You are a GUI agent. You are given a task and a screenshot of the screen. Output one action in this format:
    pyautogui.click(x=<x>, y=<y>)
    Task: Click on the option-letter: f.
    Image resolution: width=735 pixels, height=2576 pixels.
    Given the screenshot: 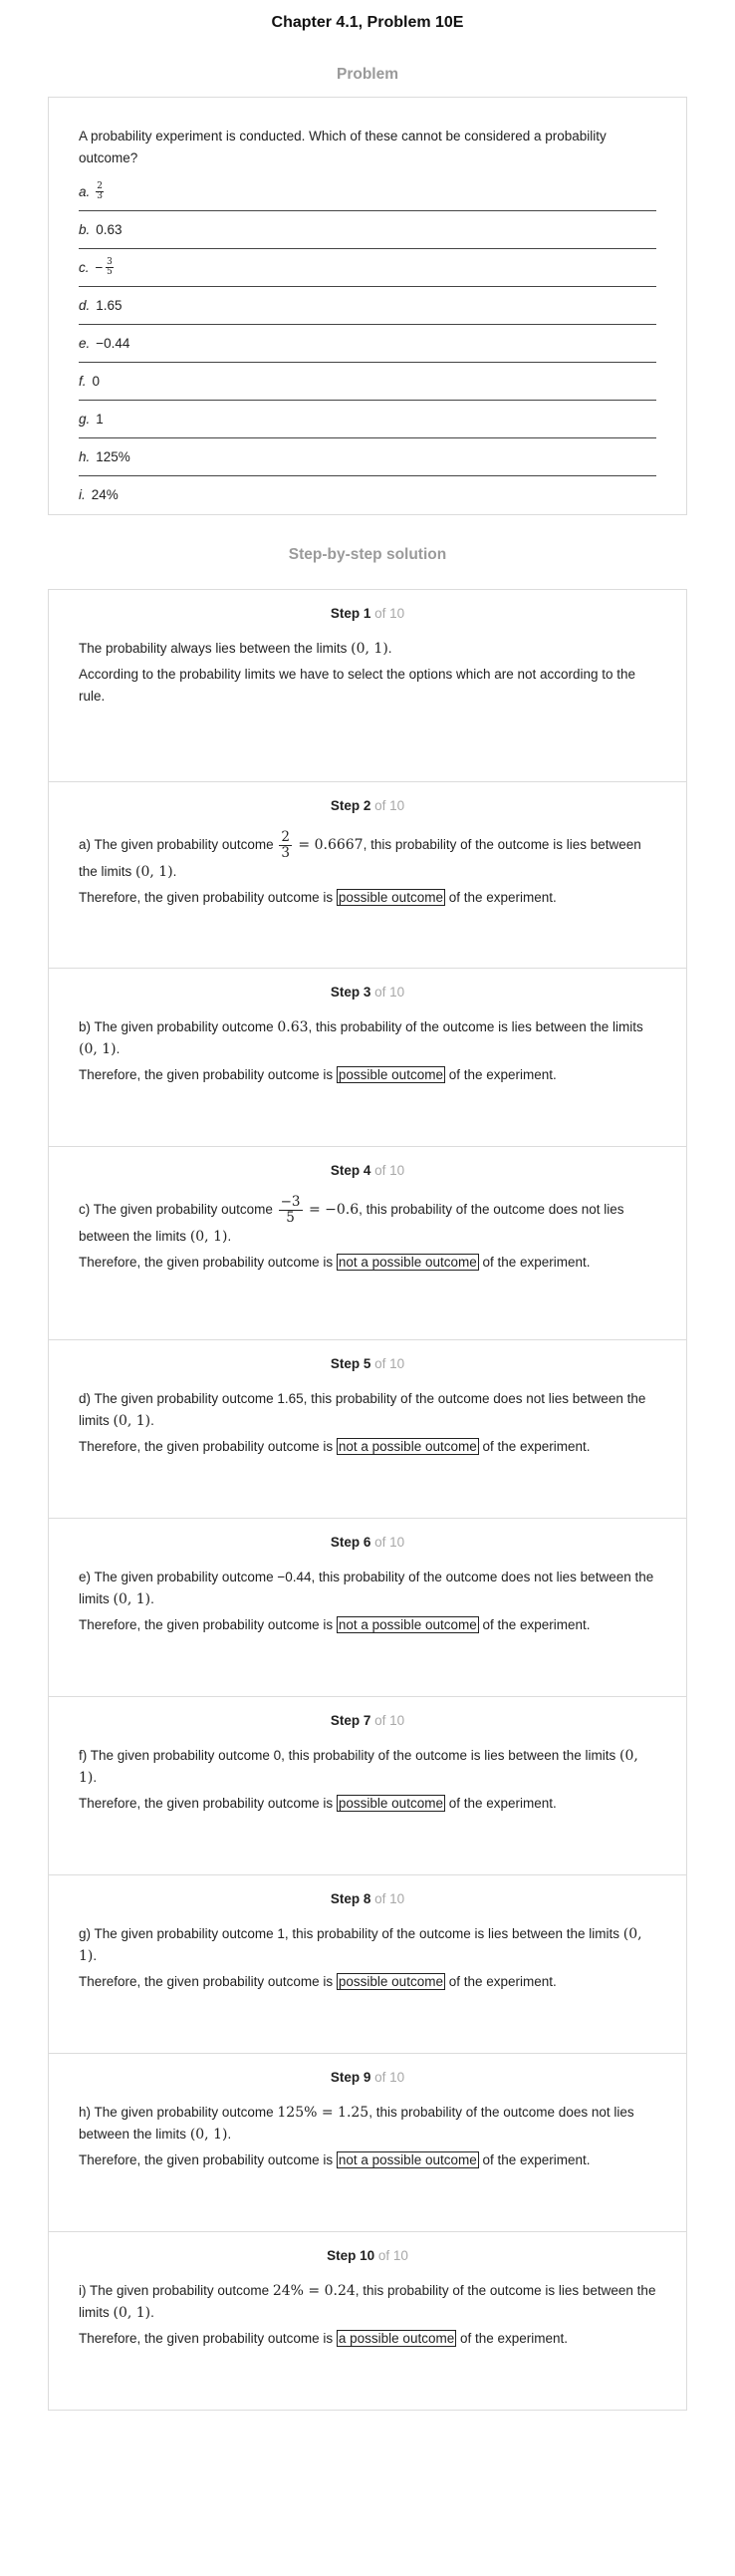 What is the action you would take?
    pyautogui.click(x=83, y=381)
    